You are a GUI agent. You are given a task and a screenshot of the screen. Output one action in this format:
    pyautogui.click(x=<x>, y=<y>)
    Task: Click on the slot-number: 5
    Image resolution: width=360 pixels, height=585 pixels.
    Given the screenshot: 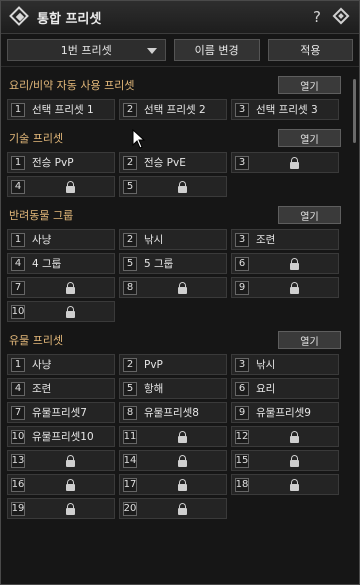 What is the action you would take?
    pyautogui.click(x=130, y=263)
    